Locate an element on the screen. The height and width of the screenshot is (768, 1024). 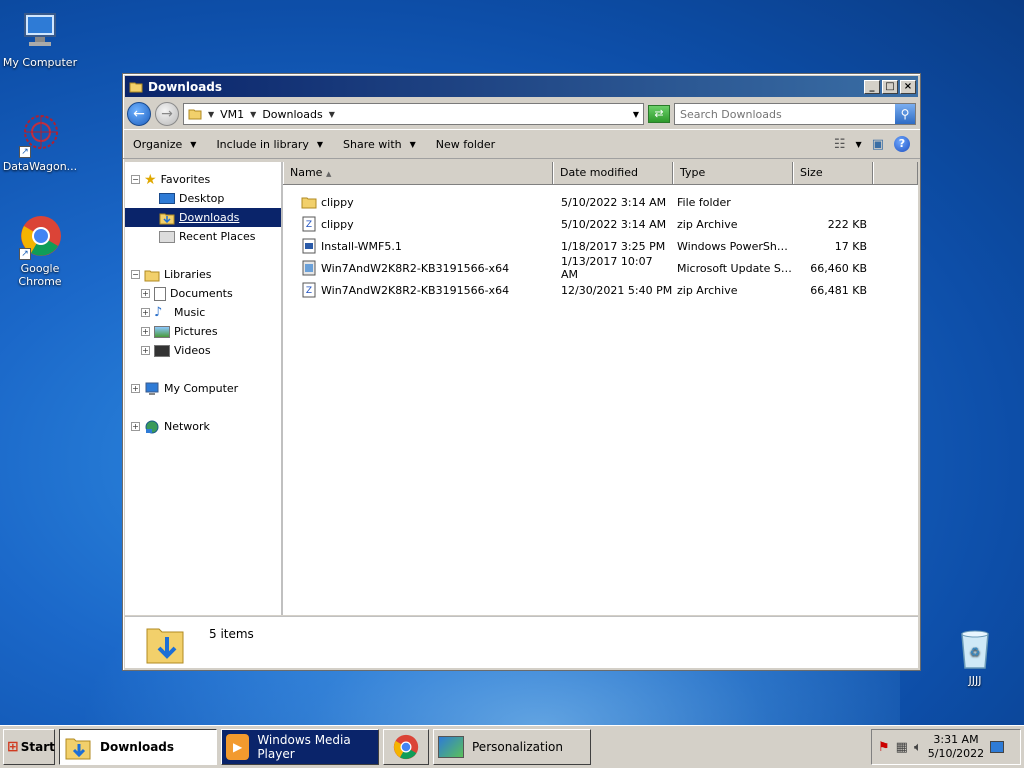
nav-libraries: − Libraries is located at coordinates (203, 274).